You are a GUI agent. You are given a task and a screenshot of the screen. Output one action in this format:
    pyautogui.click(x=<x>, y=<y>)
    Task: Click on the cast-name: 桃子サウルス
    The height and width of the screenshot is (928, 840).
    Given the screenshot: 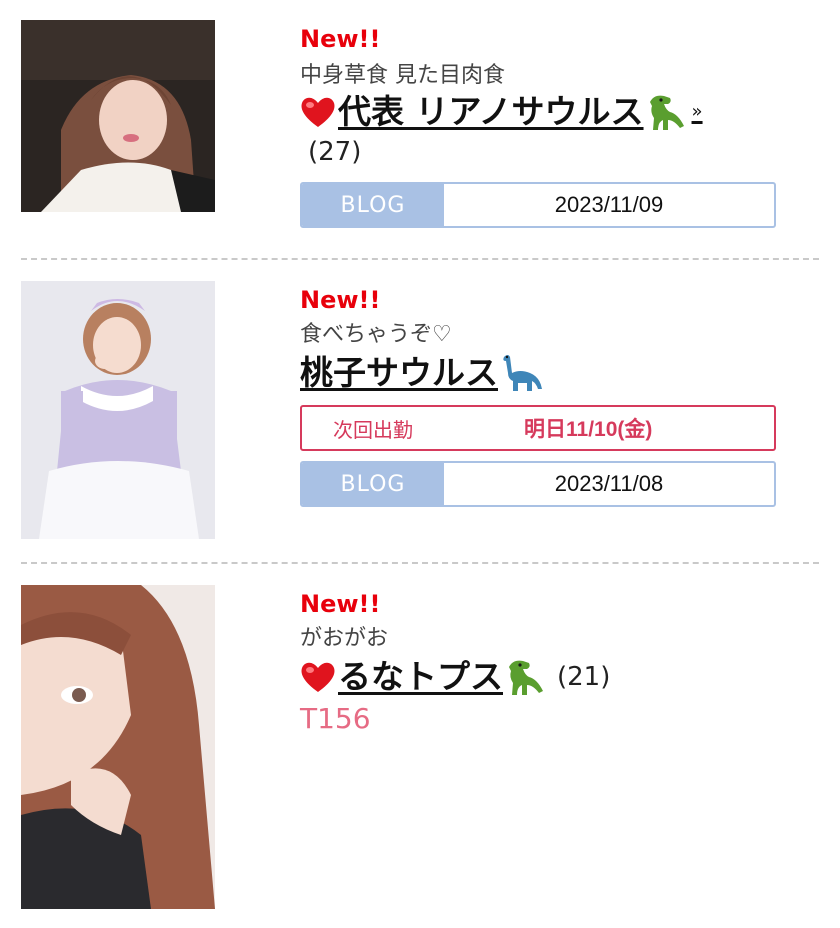 What is the action you would take?
    pyautogui.click(x=399, y=372)
    